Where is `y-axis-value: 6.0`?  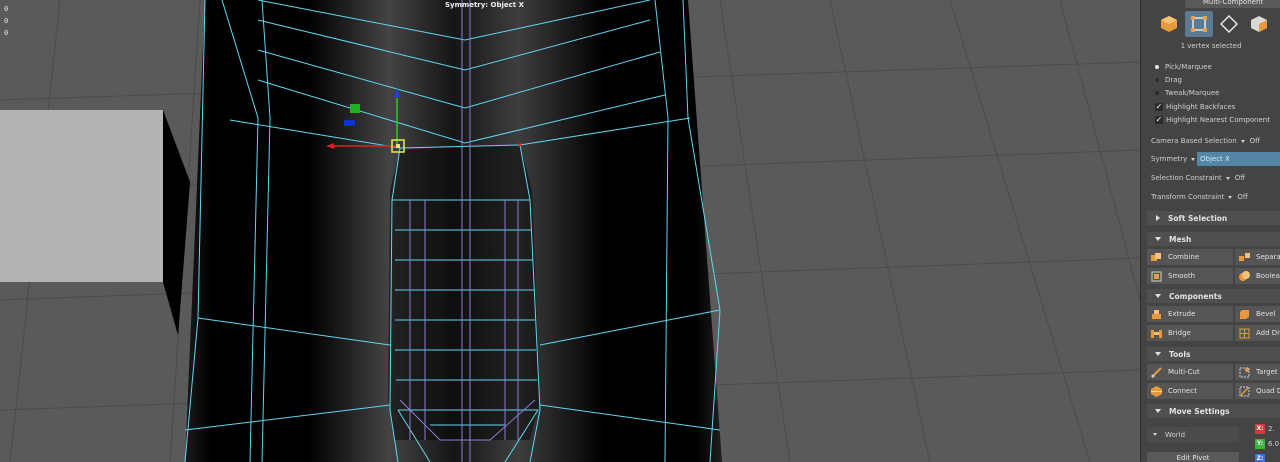 y-axis-value: 6.0 is located at coordinates (1273, 444).